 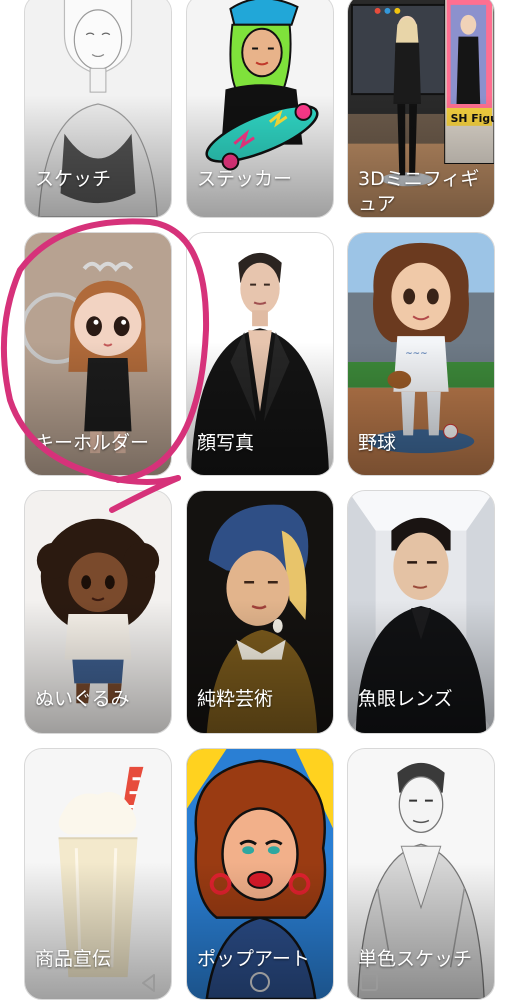 I want to click on recents-icon, so click(x=369, y=982).